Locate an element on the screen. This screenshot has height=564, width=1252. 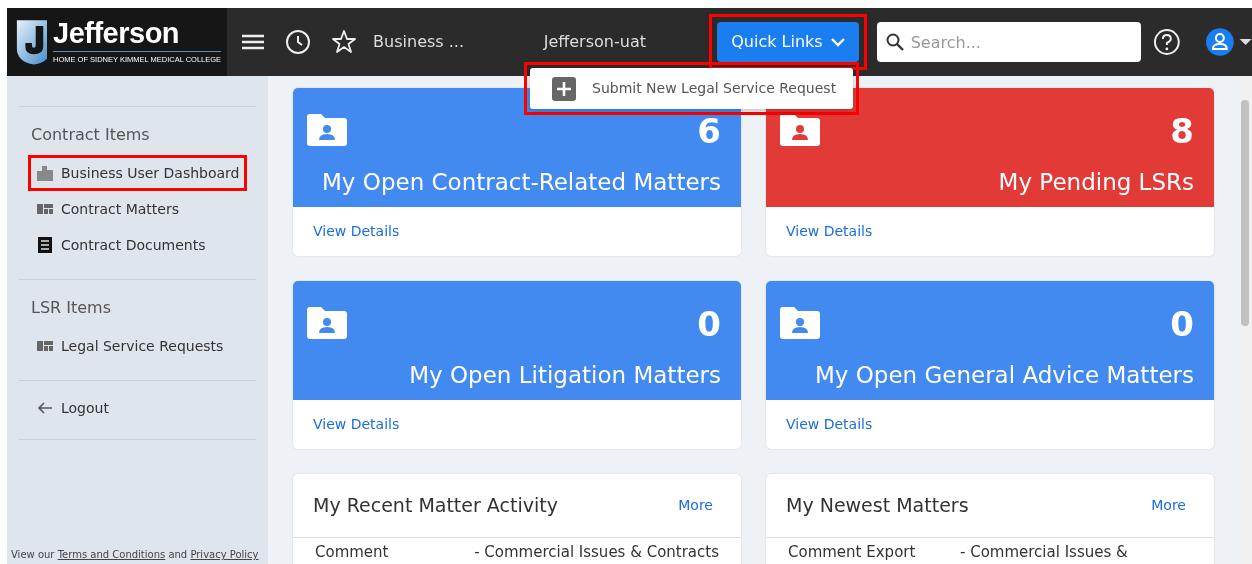
panel-title: My Recent Matter Activity is located at coordinates (435, 506).